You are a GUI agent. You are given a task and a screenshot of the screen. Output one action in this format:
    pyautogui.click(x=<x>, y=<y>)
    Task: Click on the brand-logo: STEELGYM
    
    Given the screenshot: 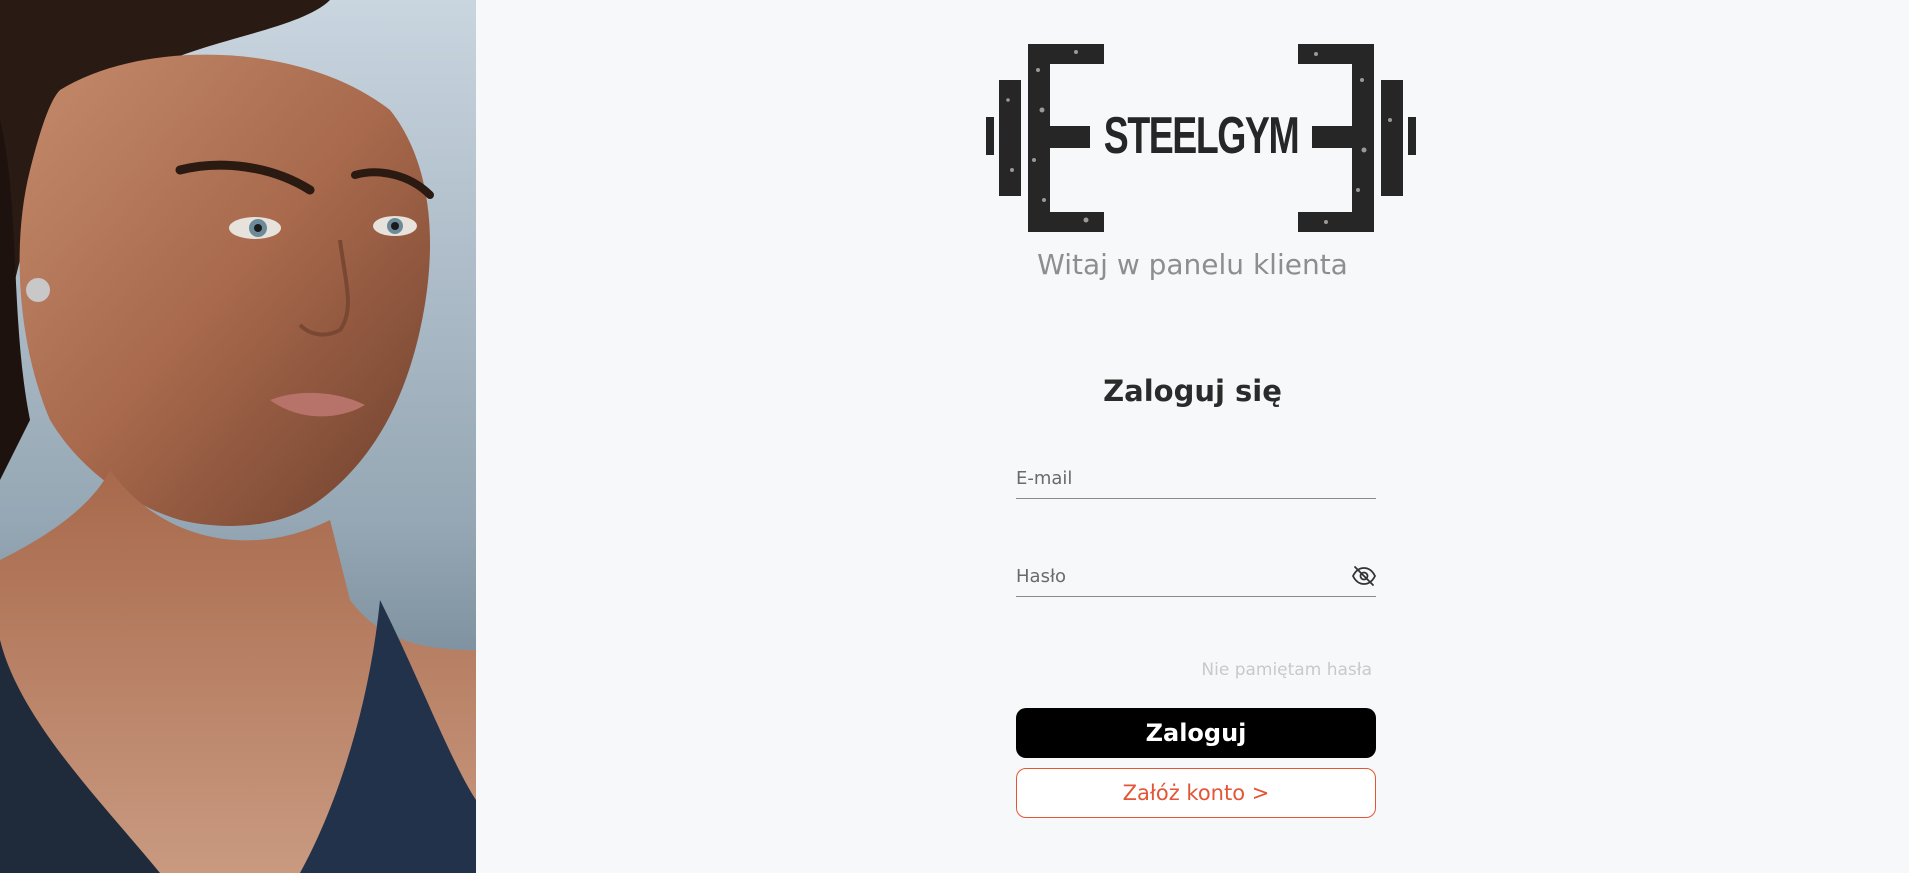 What is the action you would take?
    pyautogui.click(x=1201, y=138)
    